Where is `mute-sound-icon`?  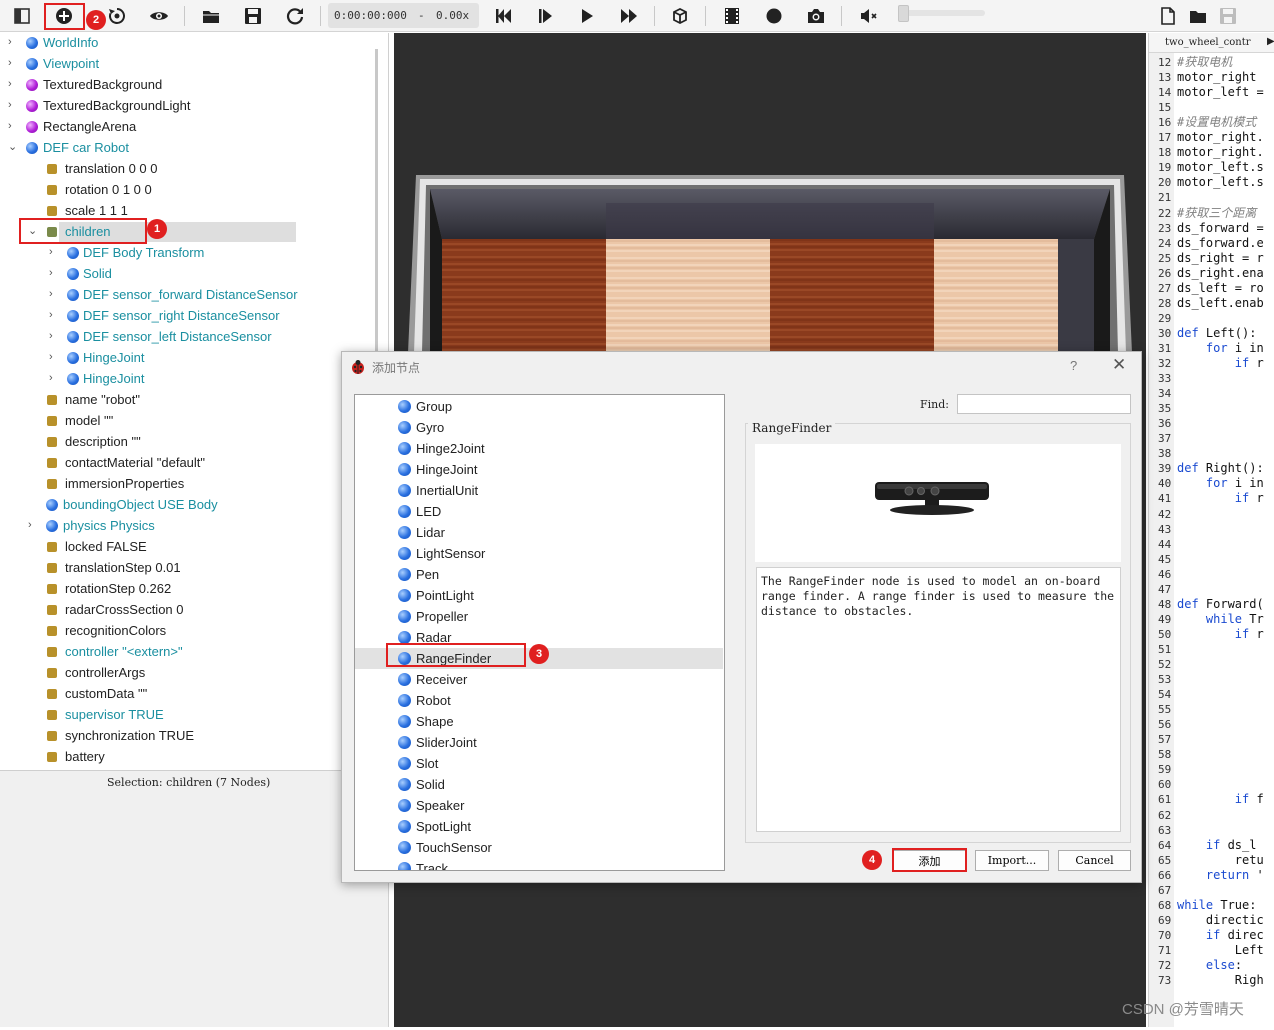
mute-sound-icon is located at coordinates (868, 16).